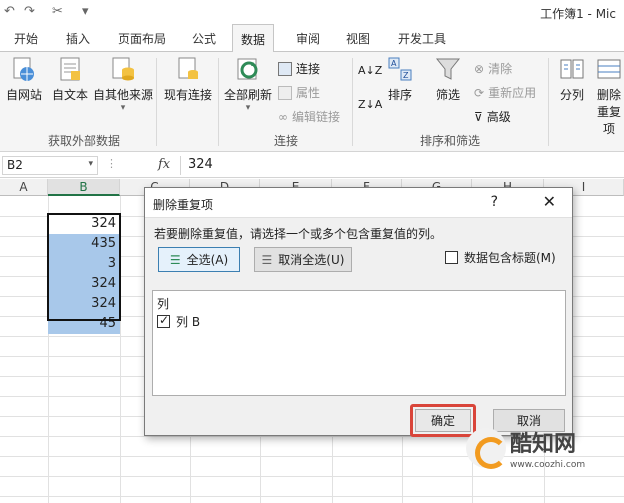 This screenshot has width=624, height=503. What do you see at coordinates (123, 69) in the screenshot?
I see `database-icon` at bounding box center [123, 69].